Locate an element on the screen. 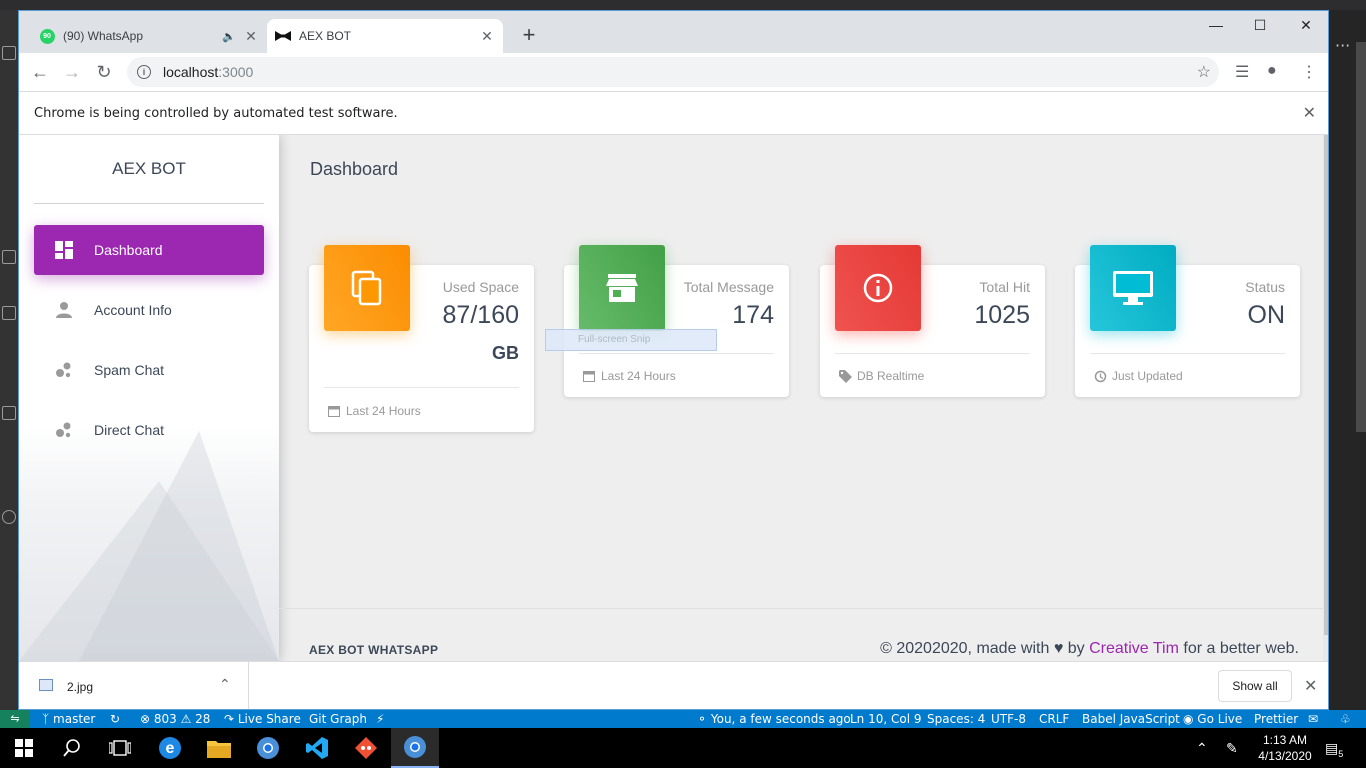 The width and height of the screenshot is (1366, 768). desktop-icon is located at coordinates (1133, 288).